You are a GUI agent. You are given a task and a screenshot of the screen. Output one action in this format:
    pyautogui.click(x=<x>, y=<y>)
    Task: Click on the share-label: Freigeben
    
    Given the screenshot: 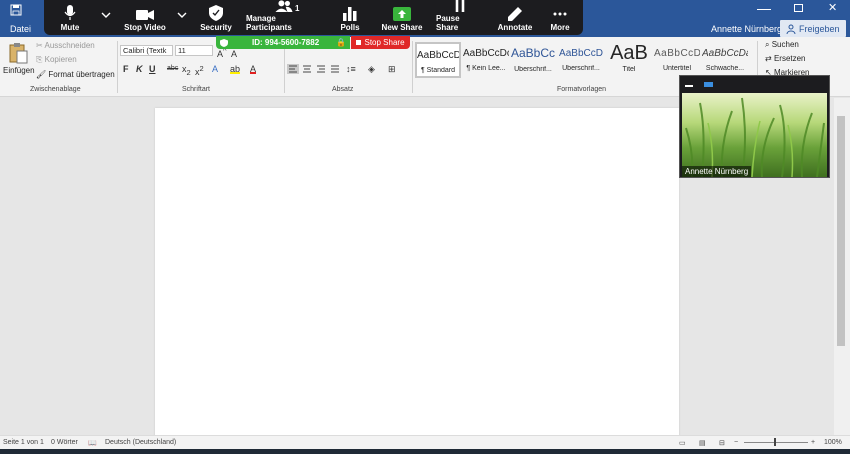 What is the action you would take?
    pyautogui.click(x=819, y=28)
    